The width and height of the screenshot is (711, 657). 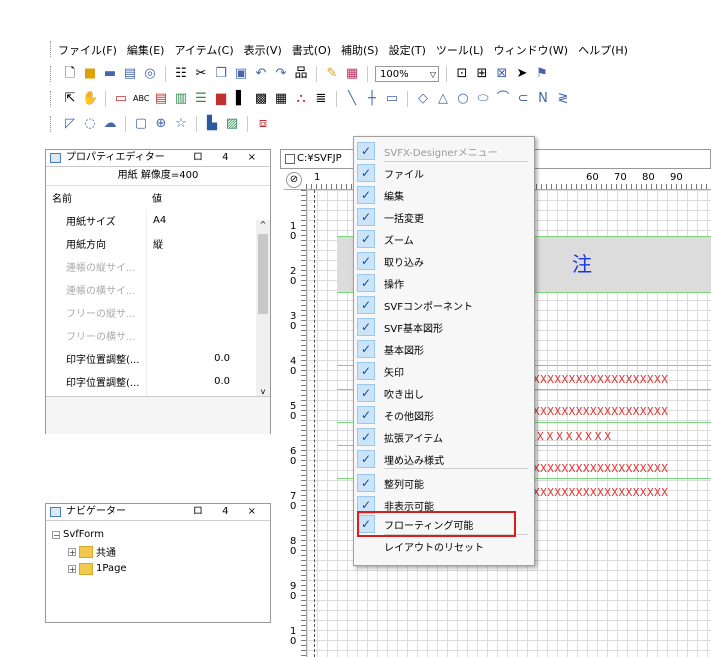 I want to click on menu-item: ツール(L), so click(x=460, y=50).